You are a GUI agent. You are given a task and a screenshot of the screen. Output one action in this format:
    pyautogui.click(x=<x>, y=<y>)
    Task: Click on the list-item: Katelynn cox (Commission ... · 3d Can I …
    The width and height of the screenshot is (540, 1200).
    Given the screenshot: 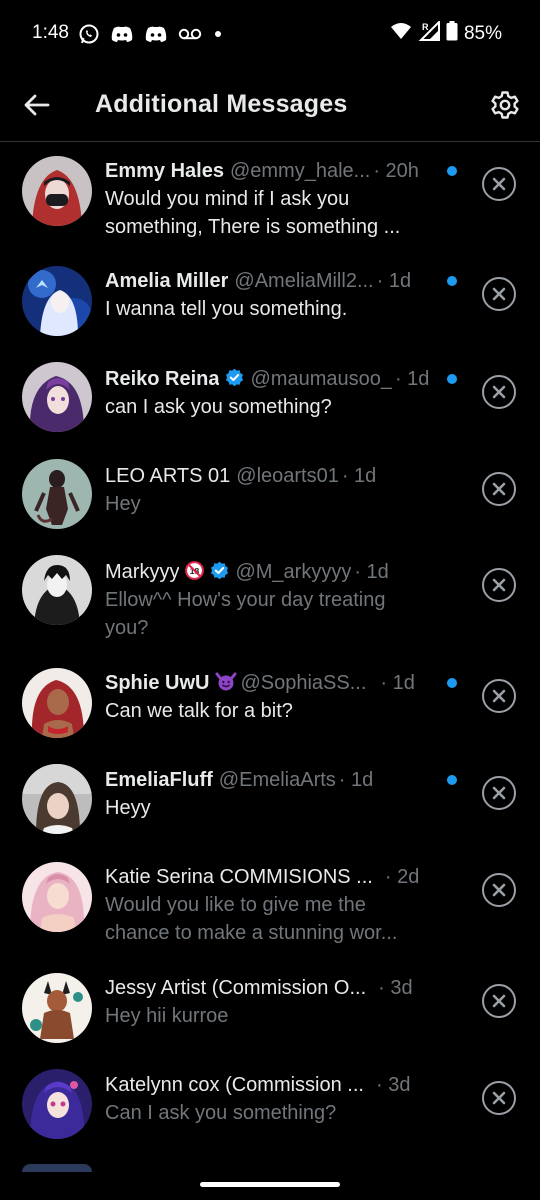 What is the action you would take?
    pyautogui.click(x=270, y=1109)
    